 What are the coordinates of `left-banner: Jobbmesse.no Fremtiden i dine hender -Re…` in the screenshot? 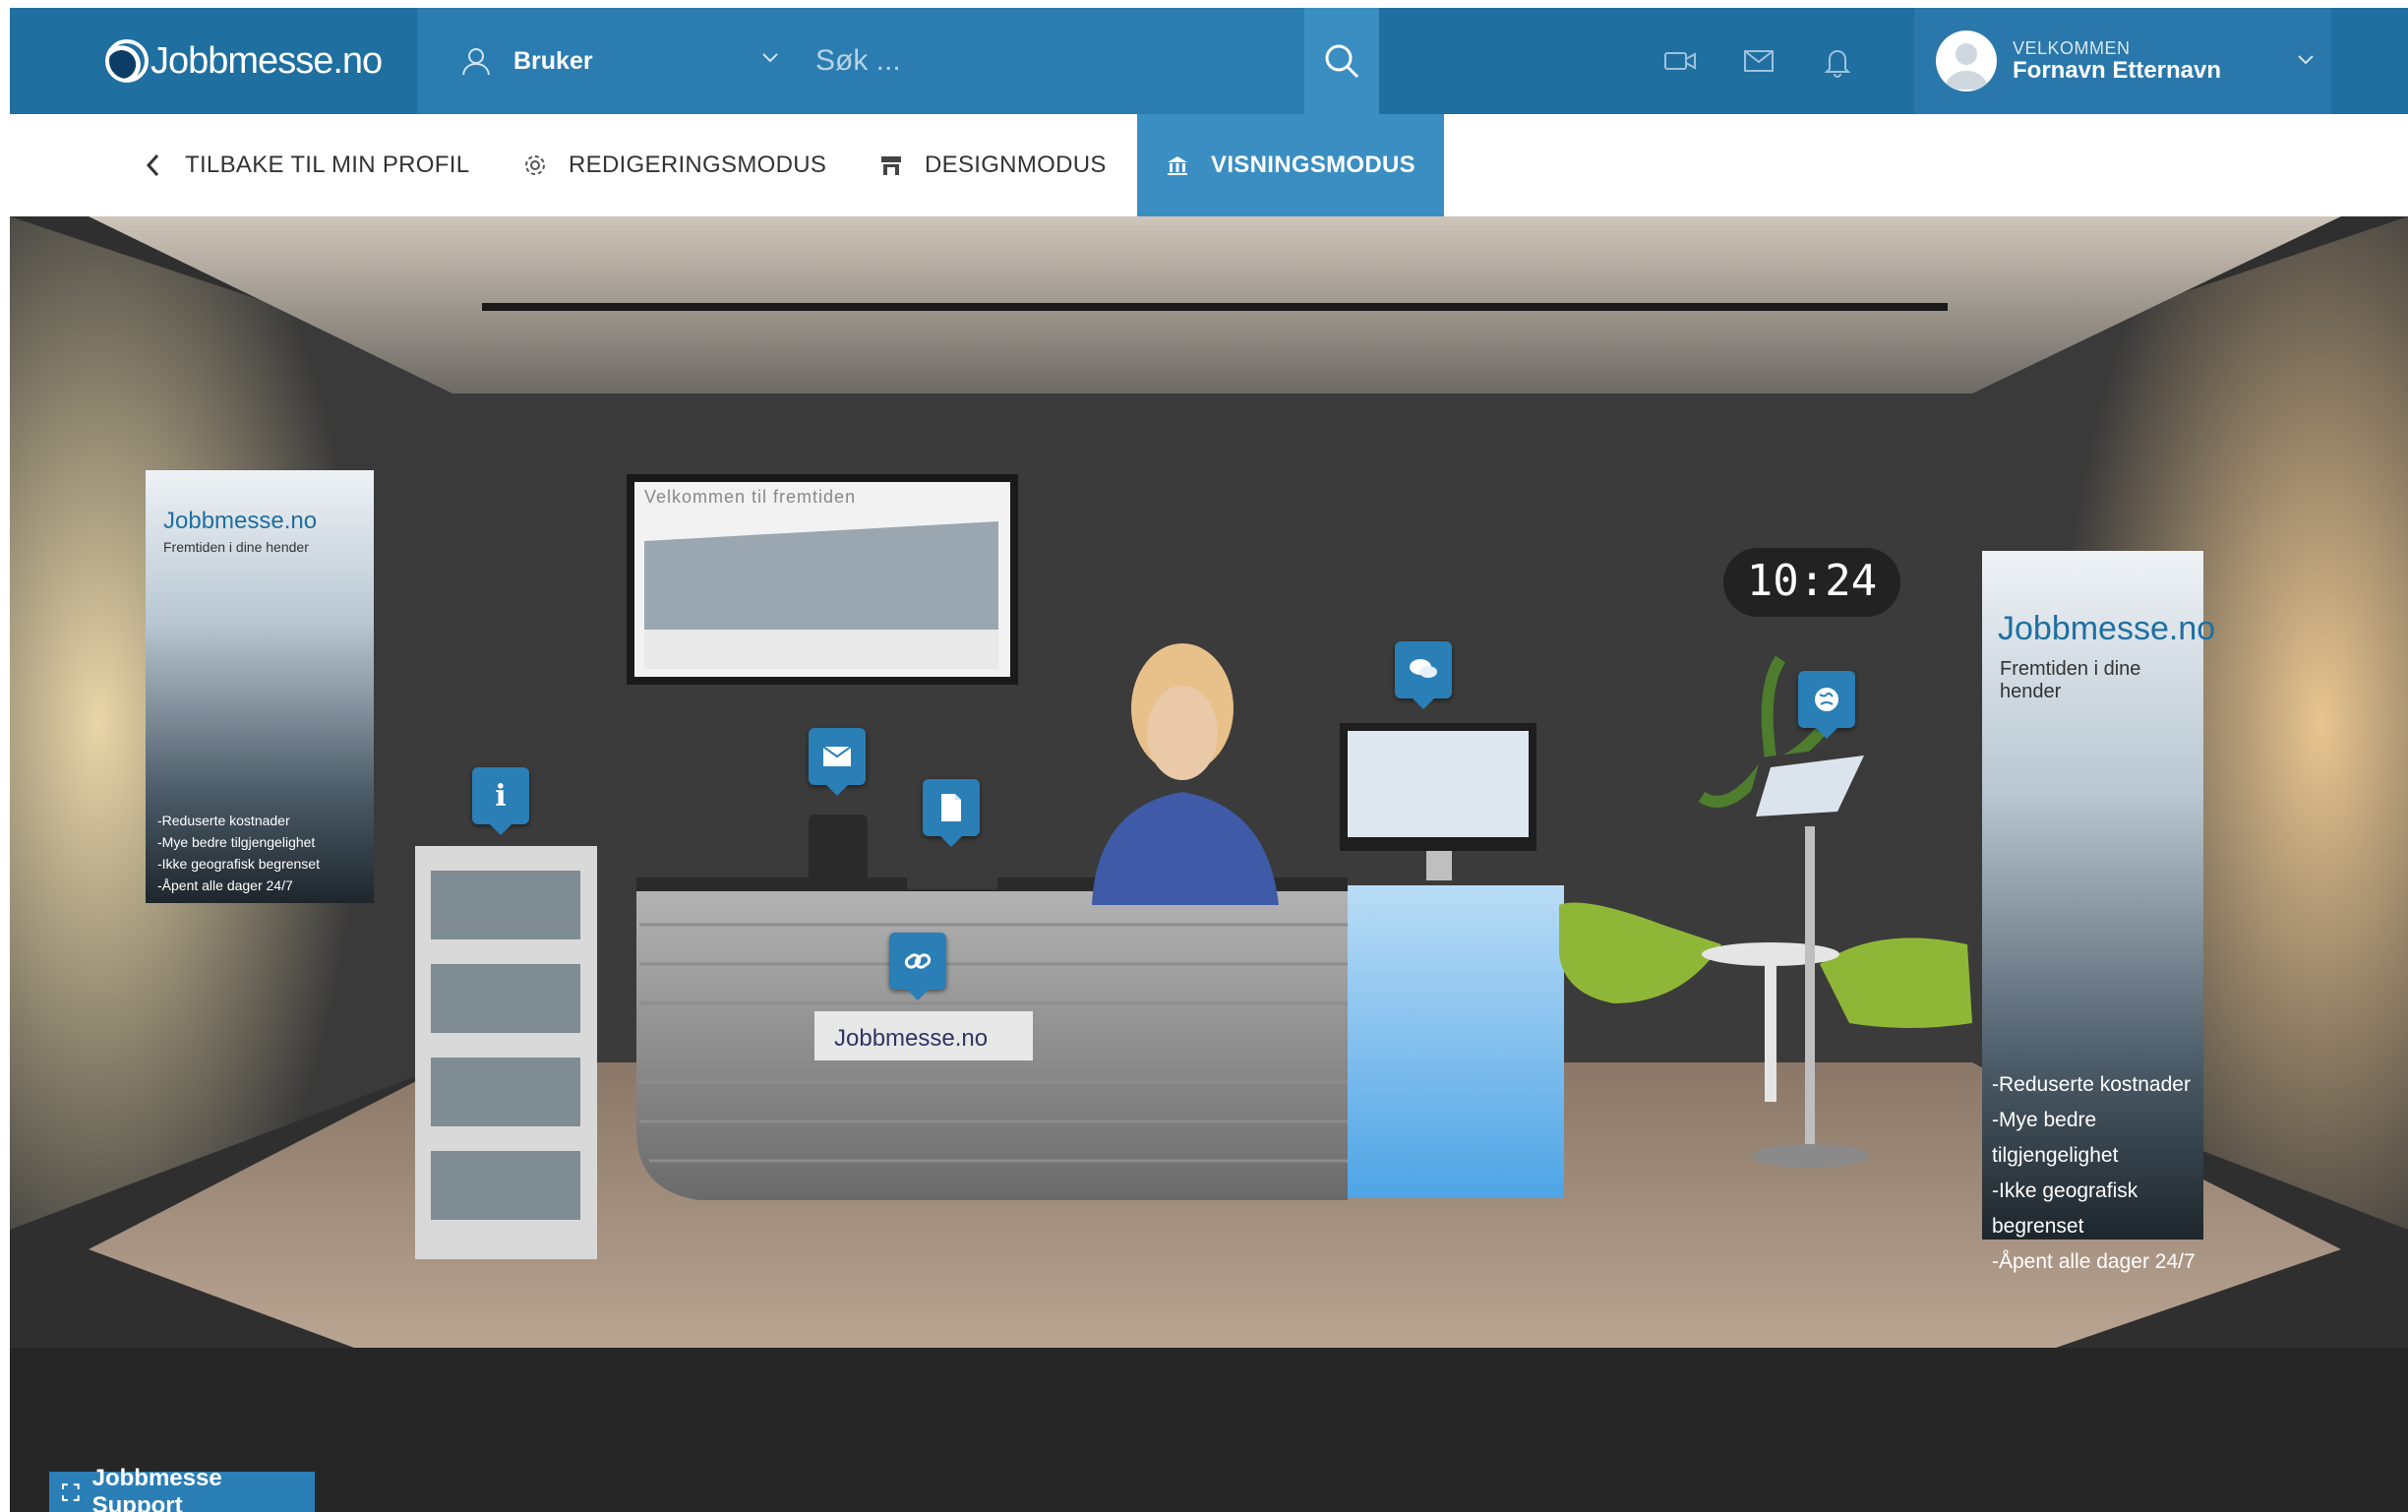 It's located at (260, 686).